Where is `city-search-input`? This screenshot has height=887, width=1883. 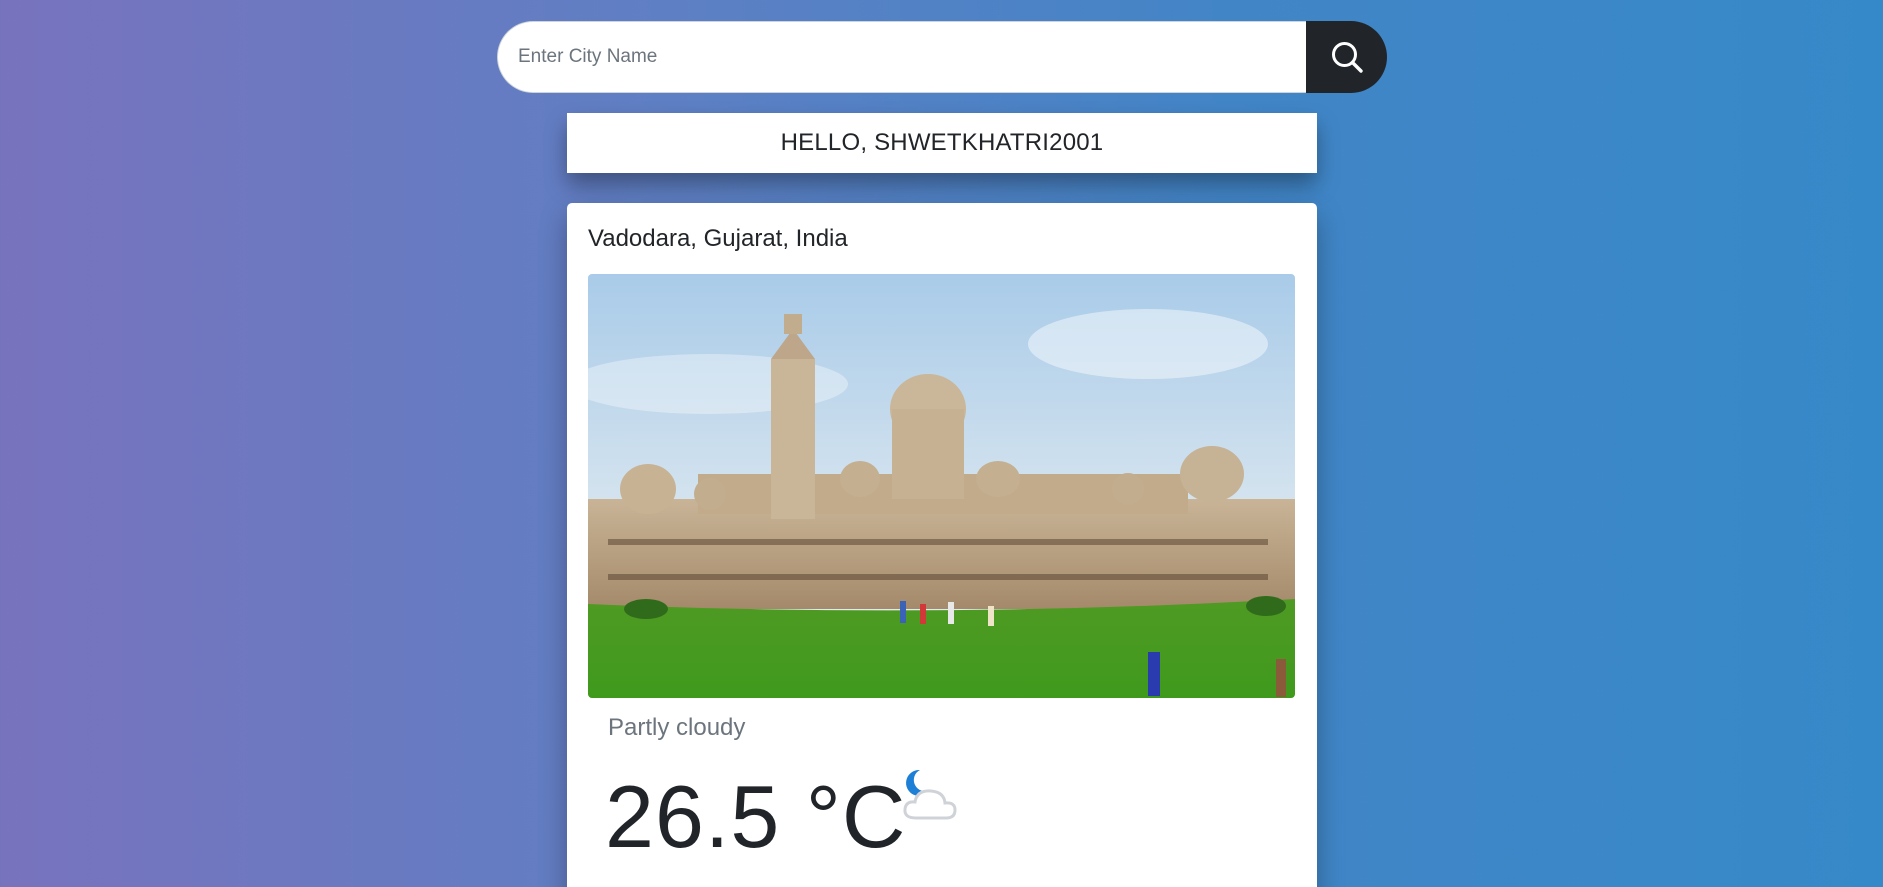
city-search-input is located at coordinates (901, 57).